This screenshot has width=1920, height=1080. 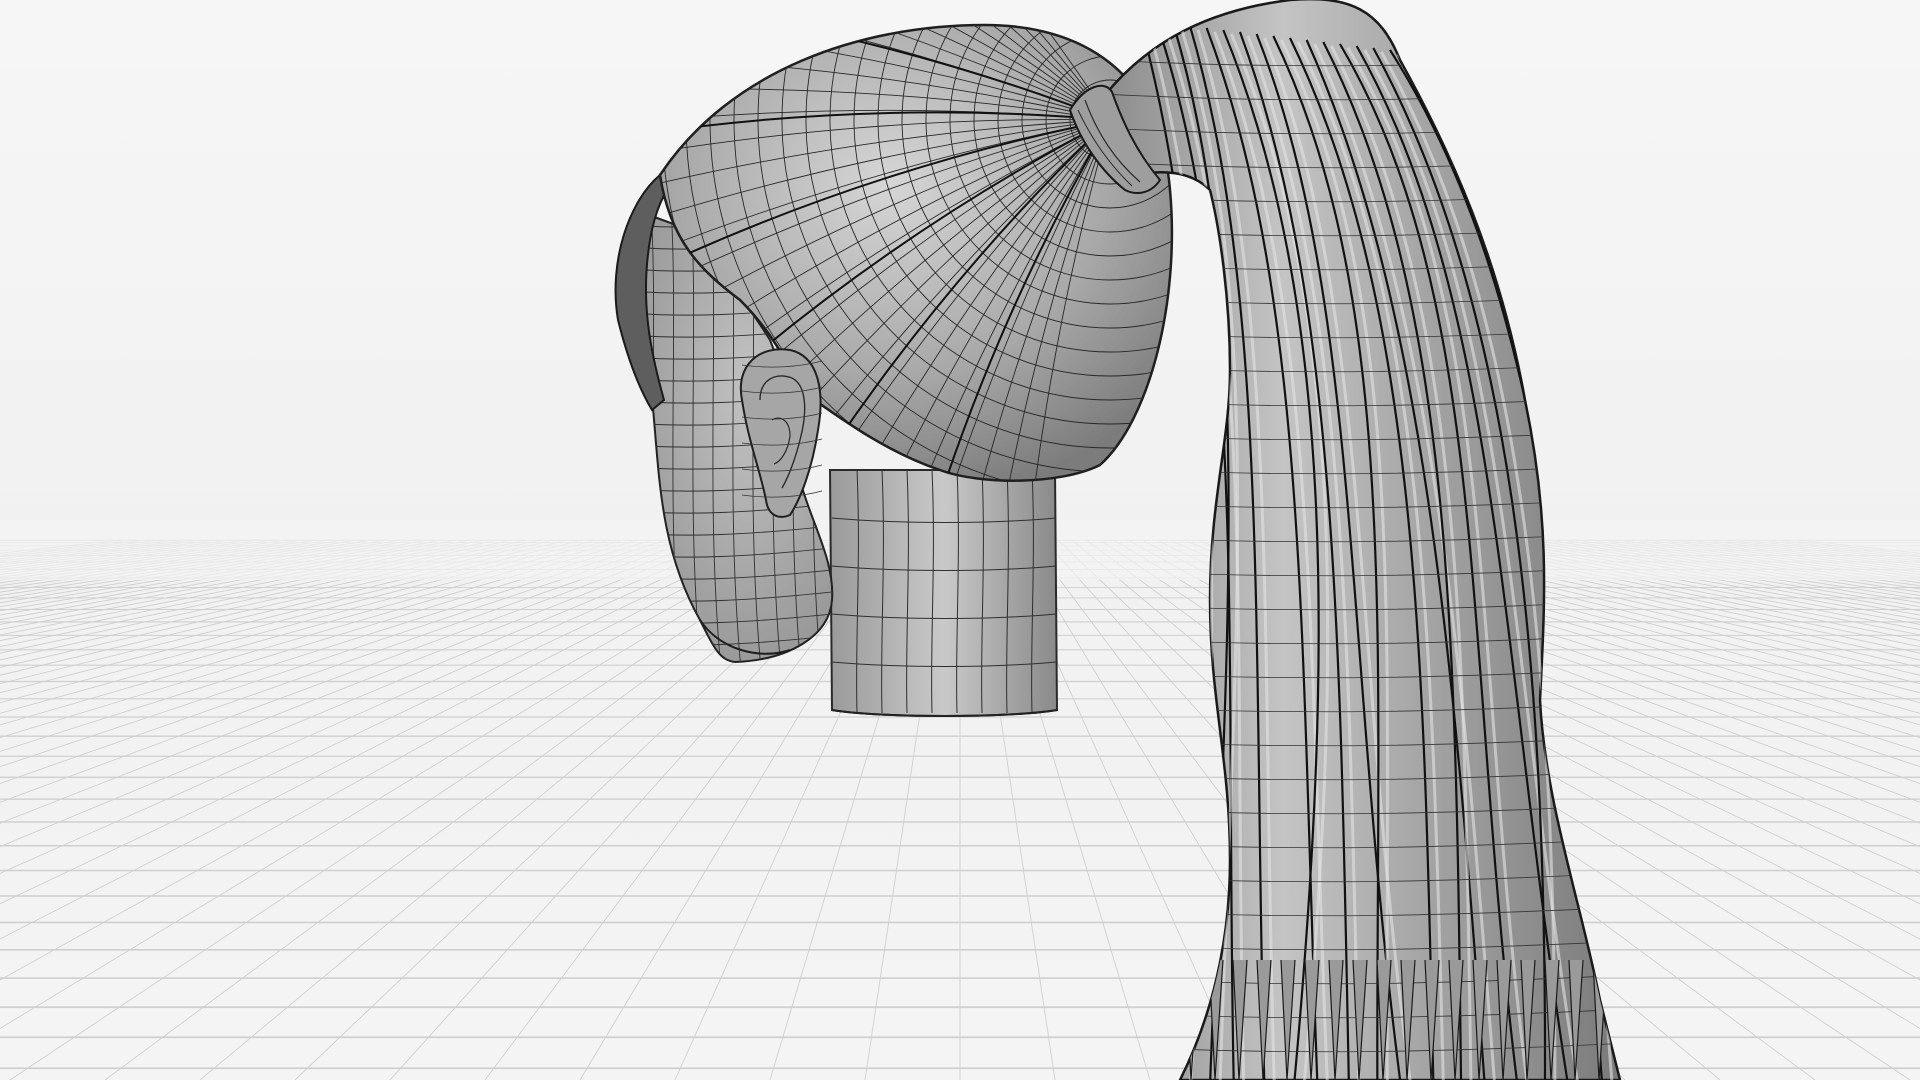 What do you see at coordinates (943, 593) in the screenshot?
I see `neck-mesh` at bounding box center [943, 593].